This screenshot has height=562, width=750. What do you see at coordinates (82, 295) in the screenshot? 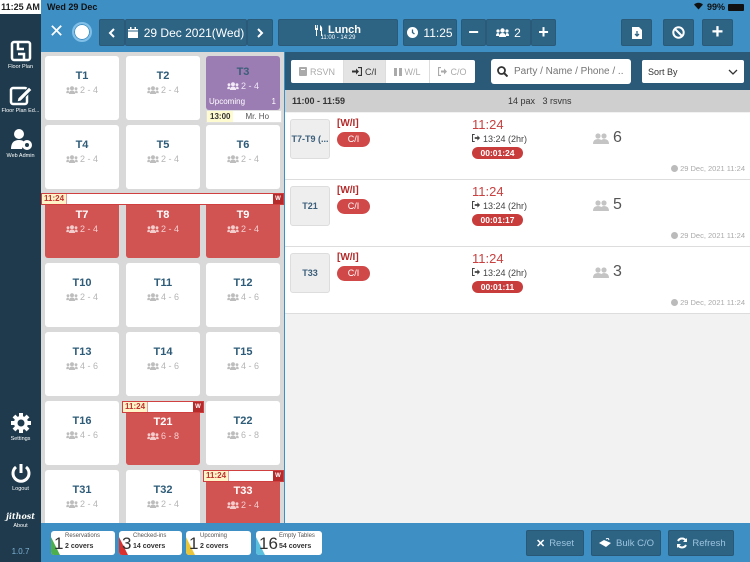
I see `table-t10: T10 2 - 4` at bounding box center [82, 295].